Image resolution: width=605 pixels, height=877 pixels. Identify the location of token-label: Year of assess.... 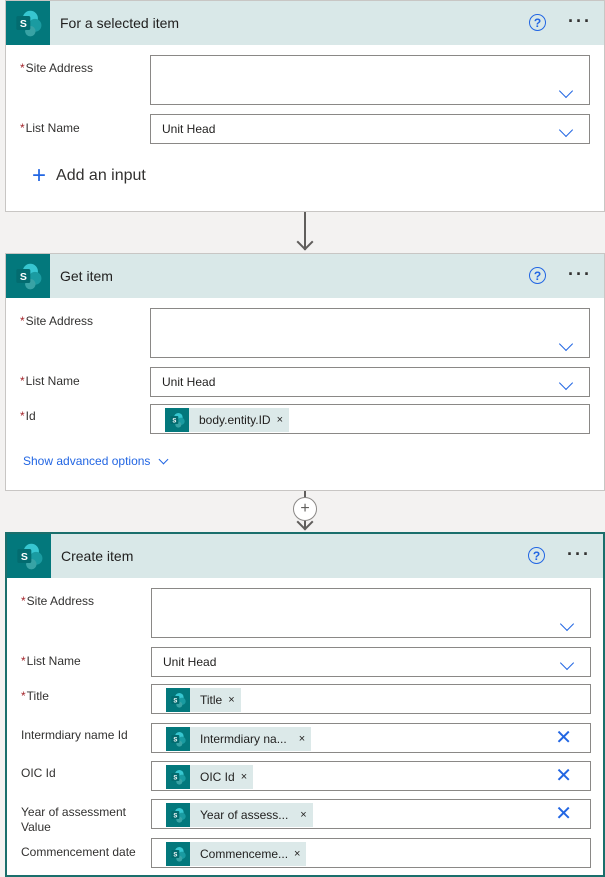
(244, 815).